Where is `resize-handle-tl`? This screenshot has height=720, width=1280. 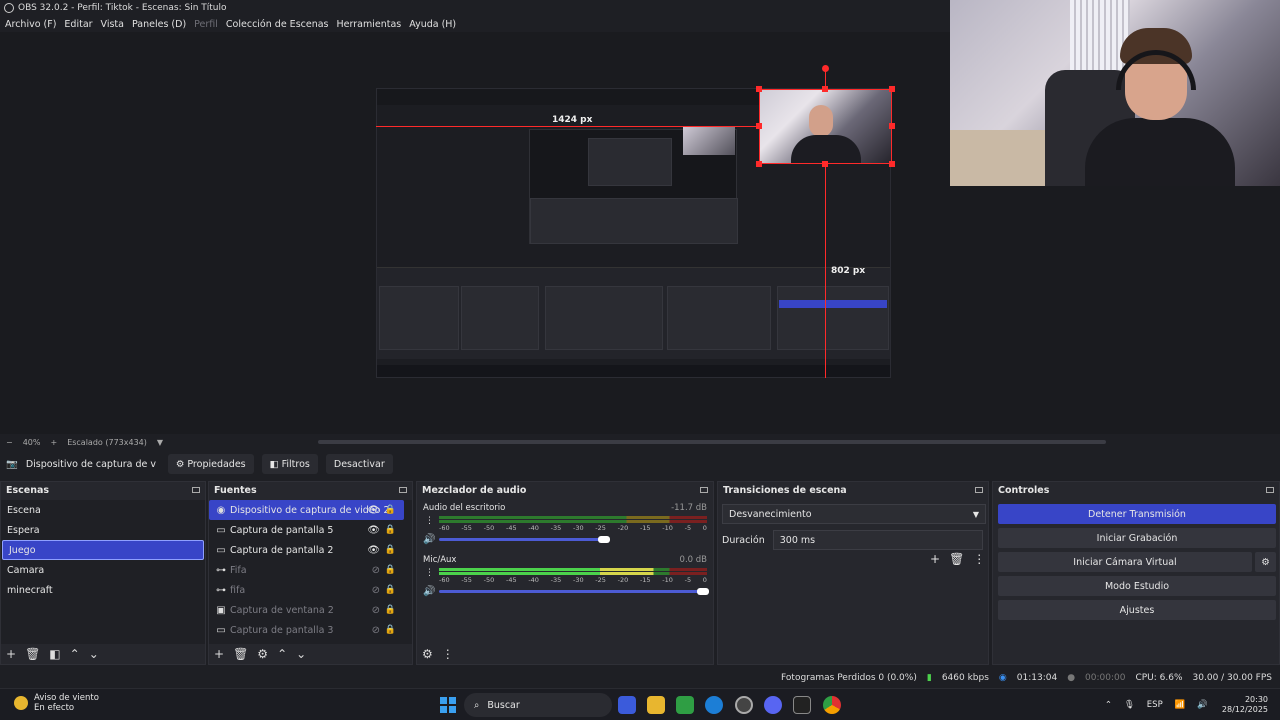 resize-handle-tl is located at coordinates (759, 89).